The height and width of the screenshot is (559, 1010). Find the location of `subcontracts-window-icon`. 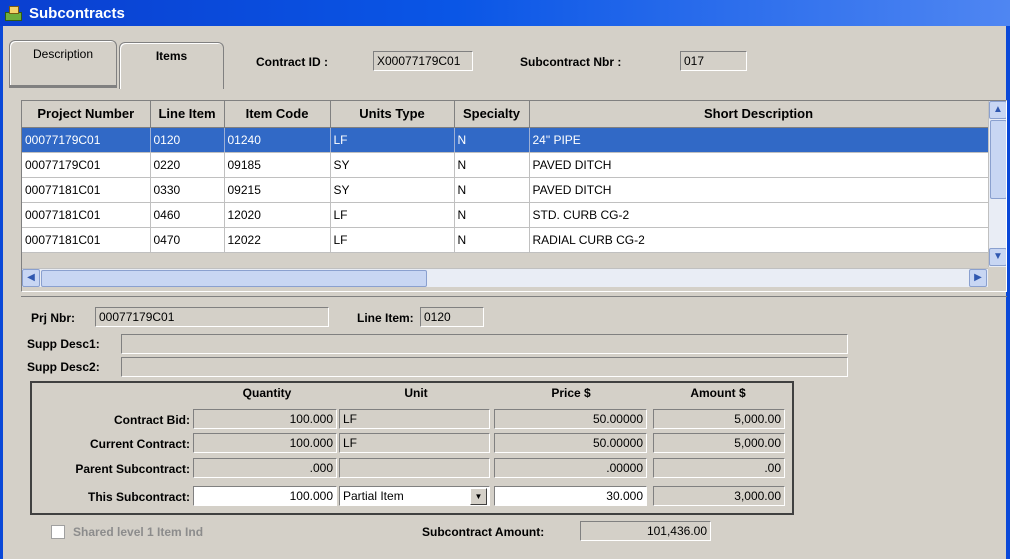

subcontracts-window-icon is located at coordinates (14, 13).